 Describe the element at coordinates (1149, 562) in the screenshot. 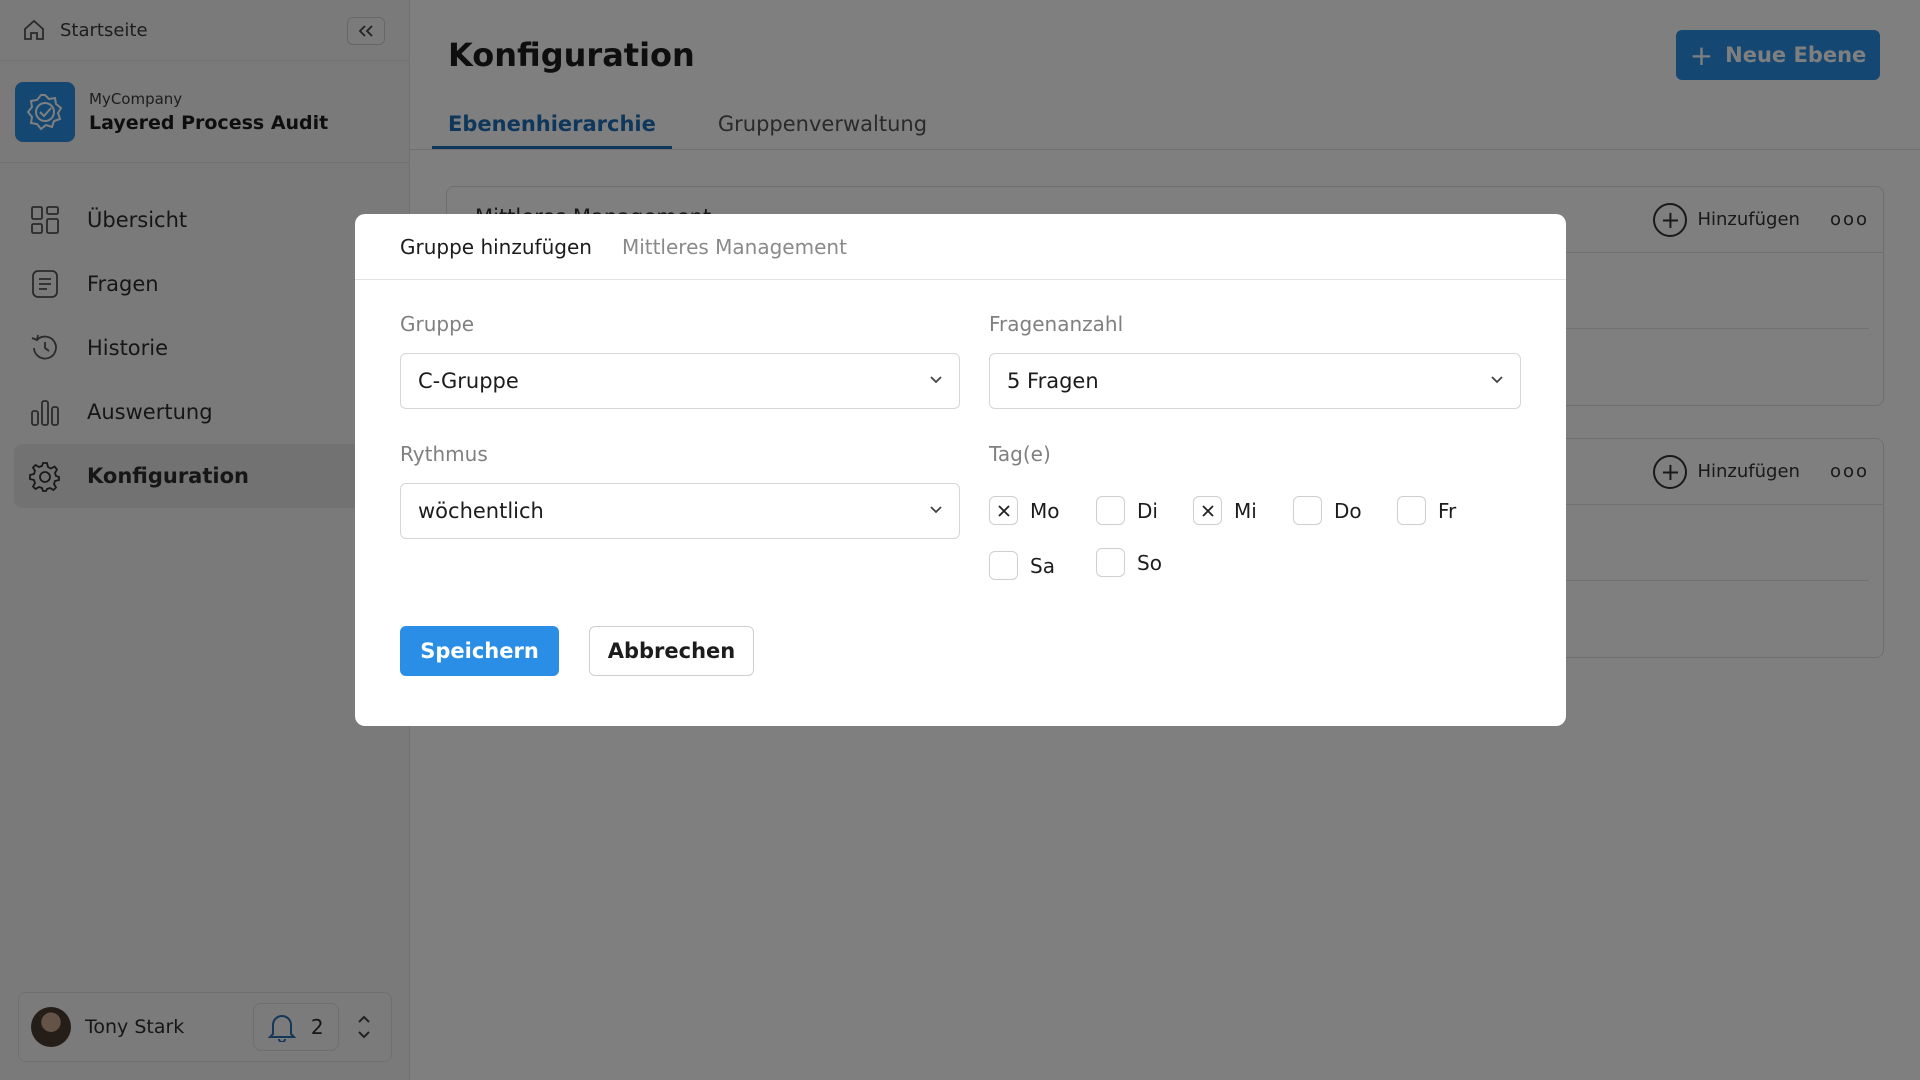

I see `day-label: So` at that location.